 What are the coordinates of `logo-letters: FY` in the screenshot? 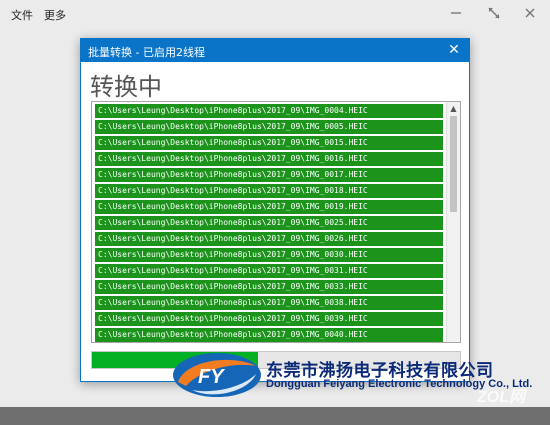 It's located at (211, 377).